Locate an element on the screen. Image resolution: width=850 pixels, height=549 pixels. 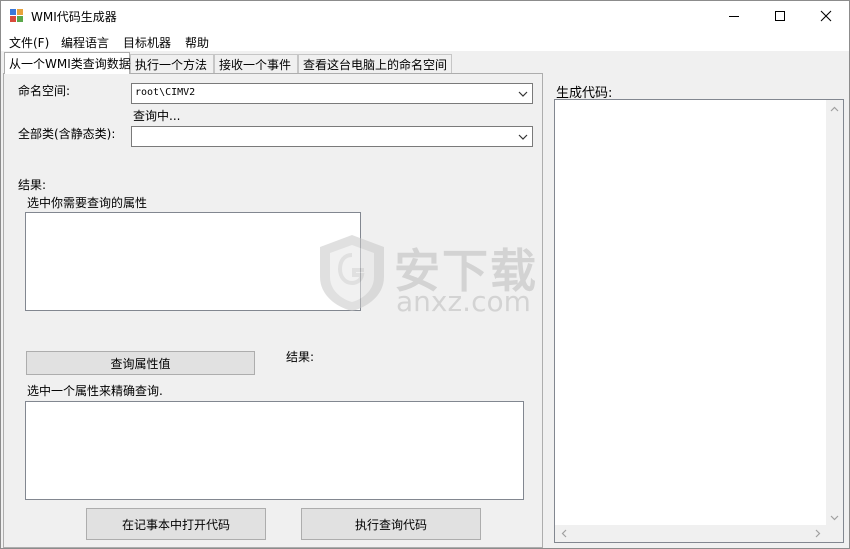
vertical-scrollbar is located at coordinates (834, 313).